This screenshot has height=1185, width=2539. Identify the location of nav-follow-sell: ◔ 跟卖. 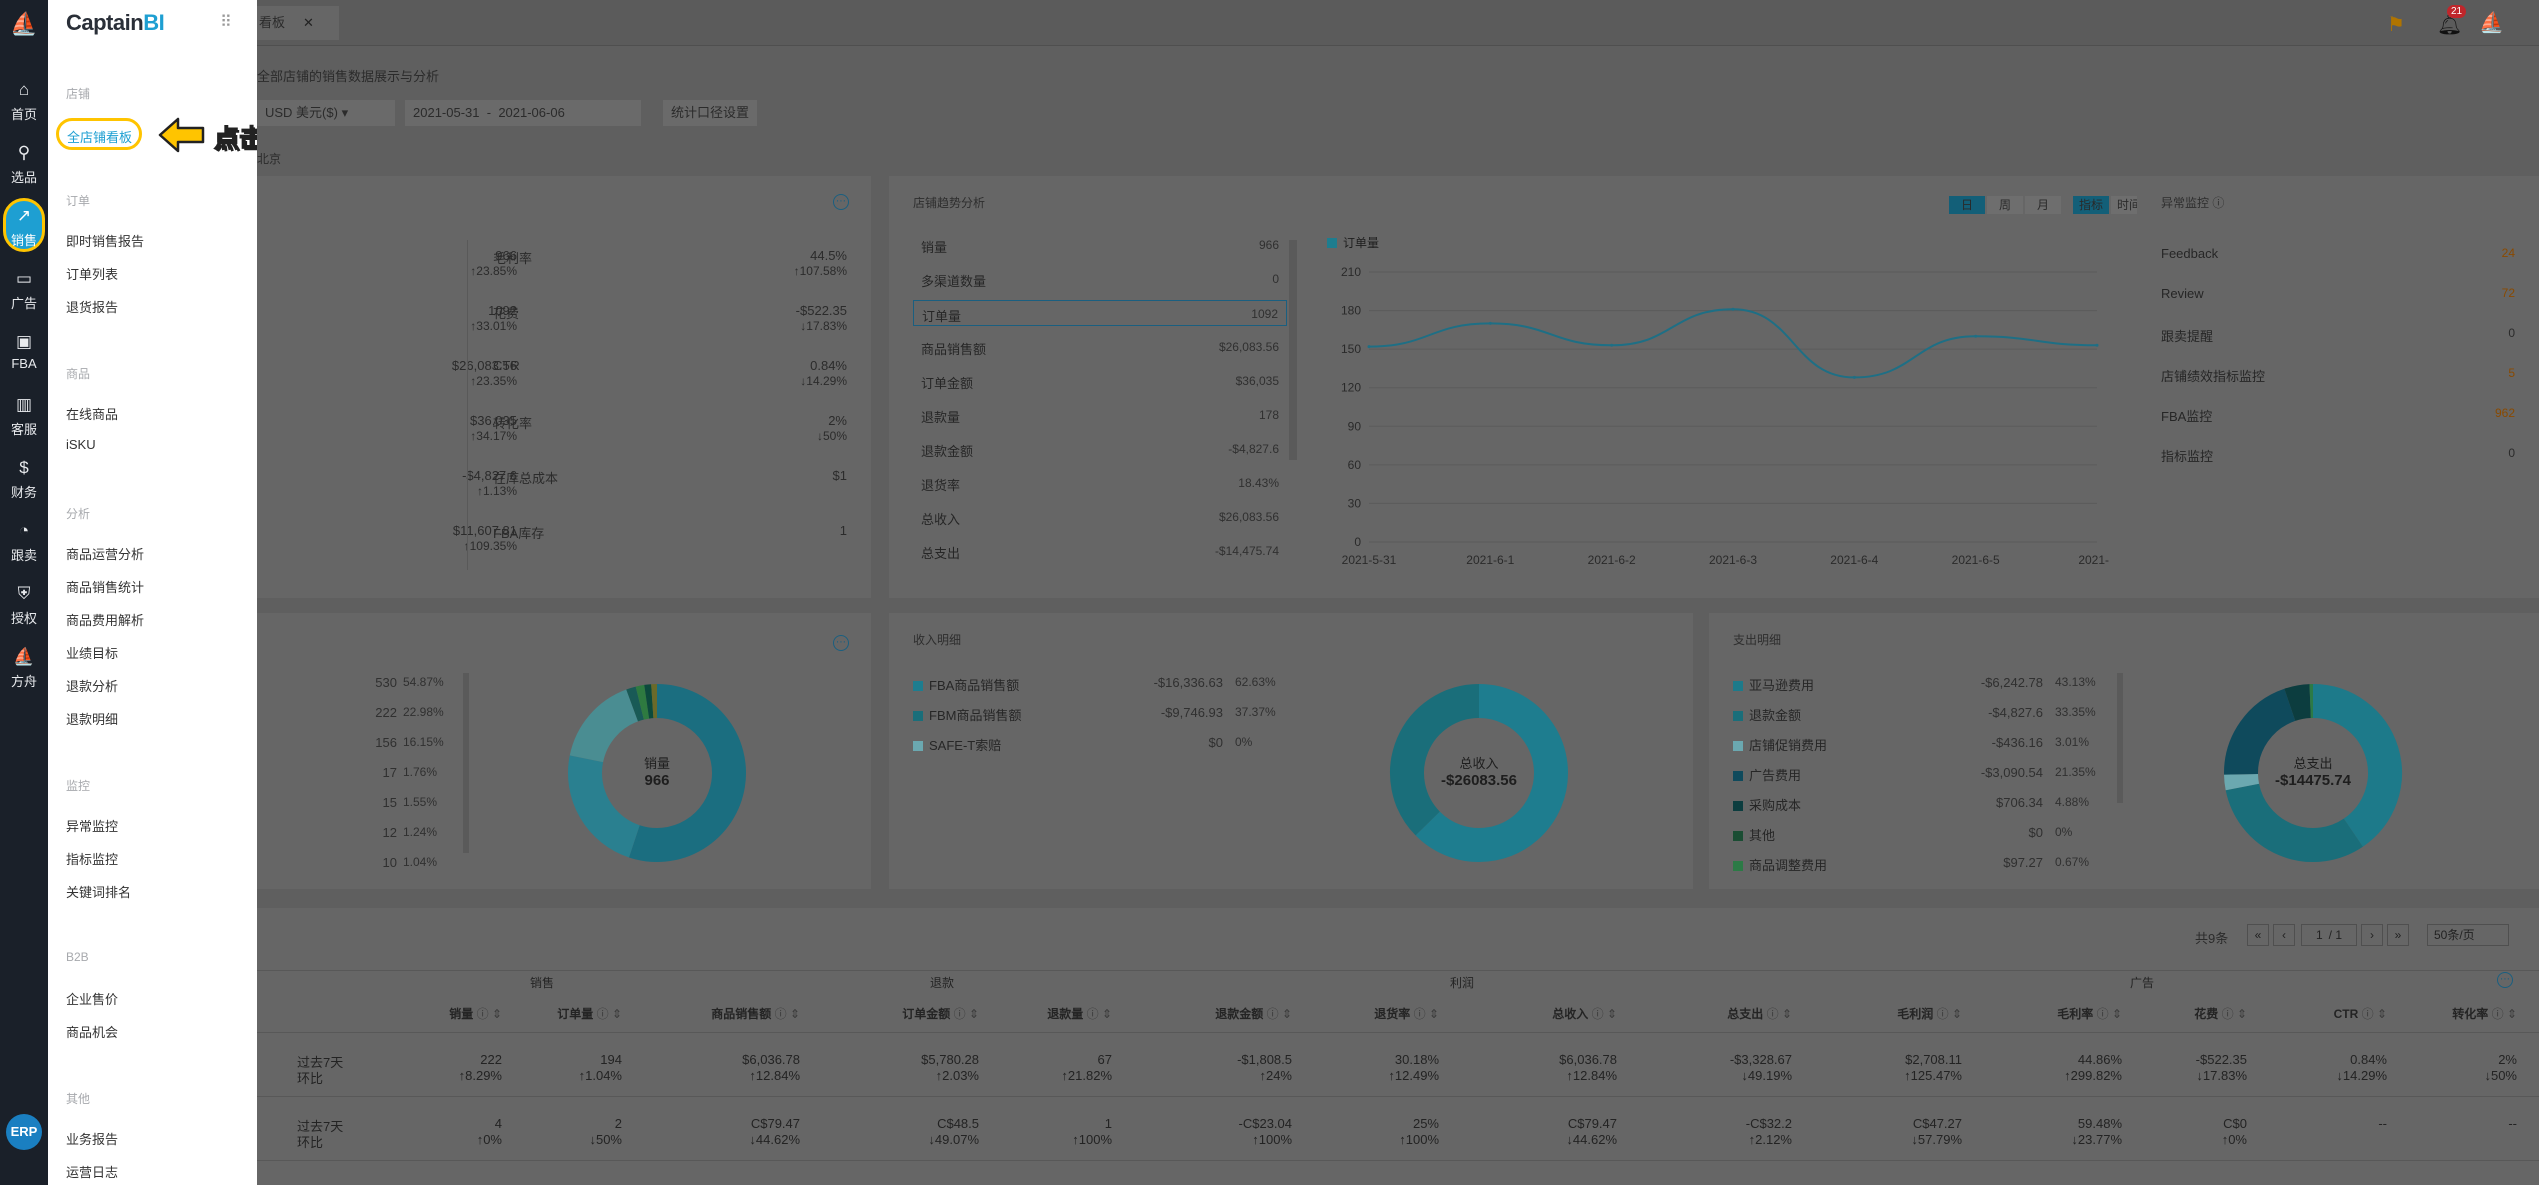
(24, 540).